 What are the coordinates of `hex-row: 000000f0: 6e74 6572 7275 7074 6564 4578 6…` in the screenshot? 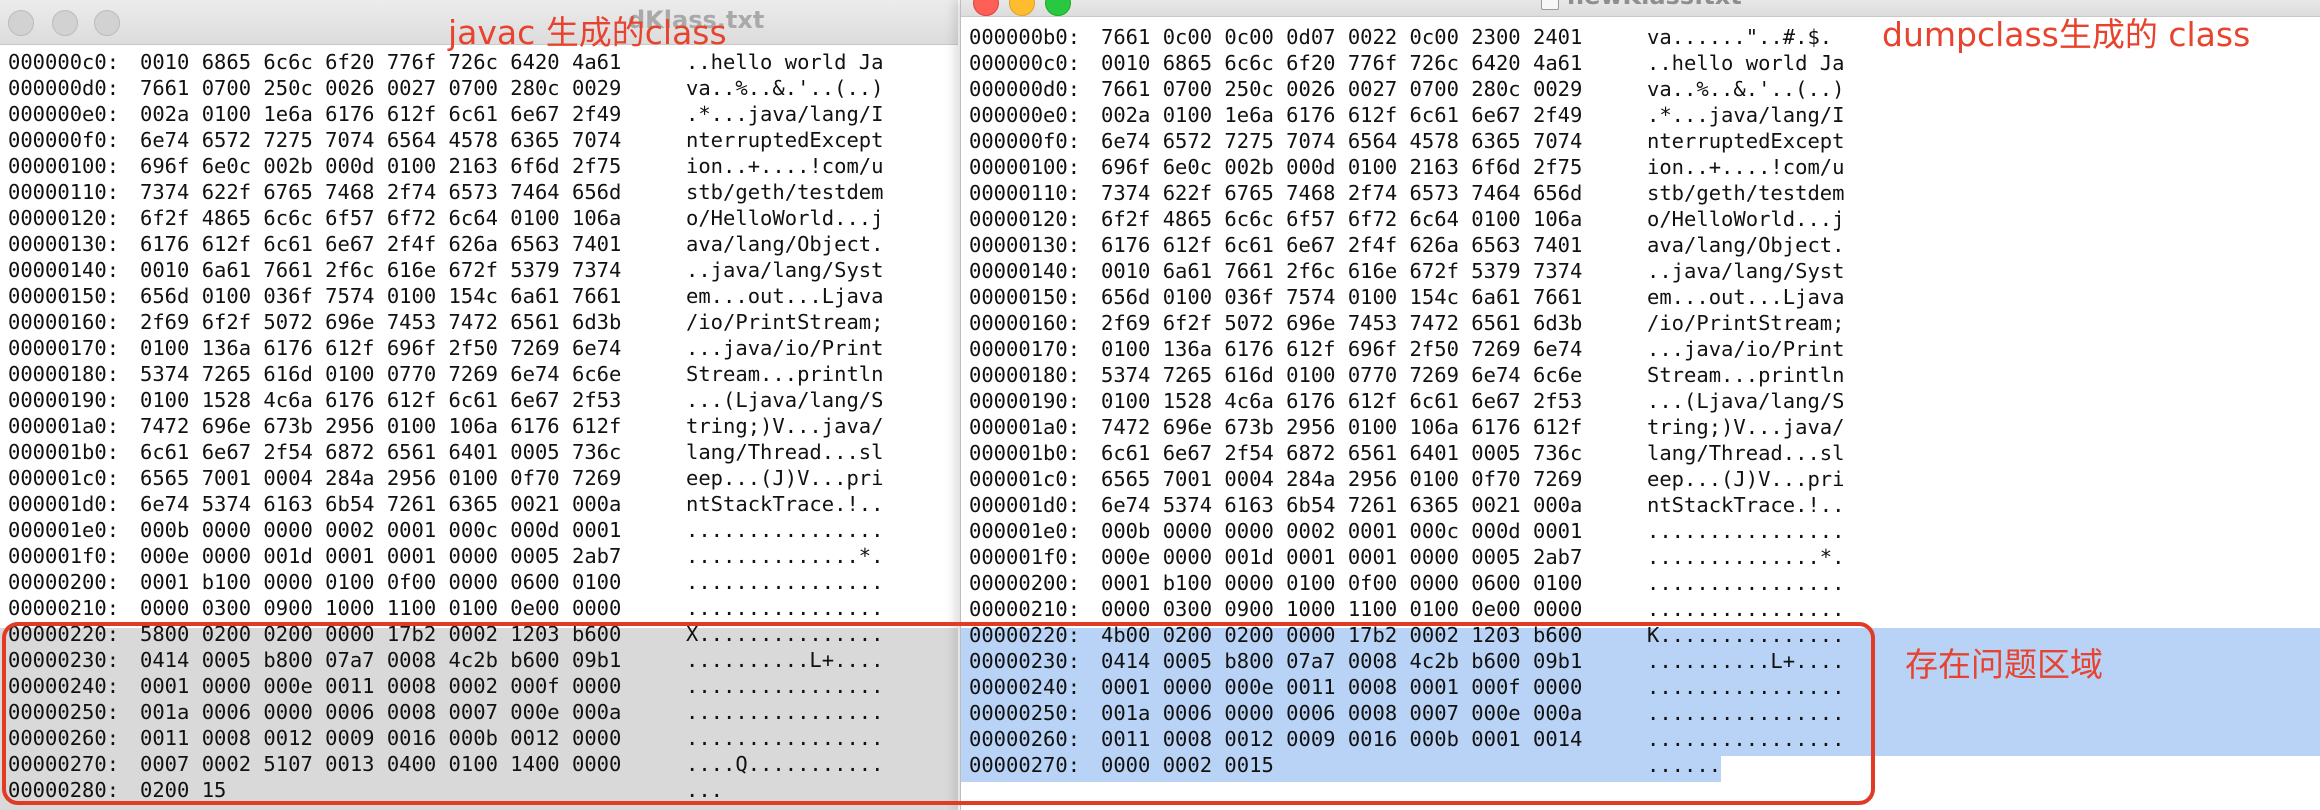 It's located at (1639, 141).